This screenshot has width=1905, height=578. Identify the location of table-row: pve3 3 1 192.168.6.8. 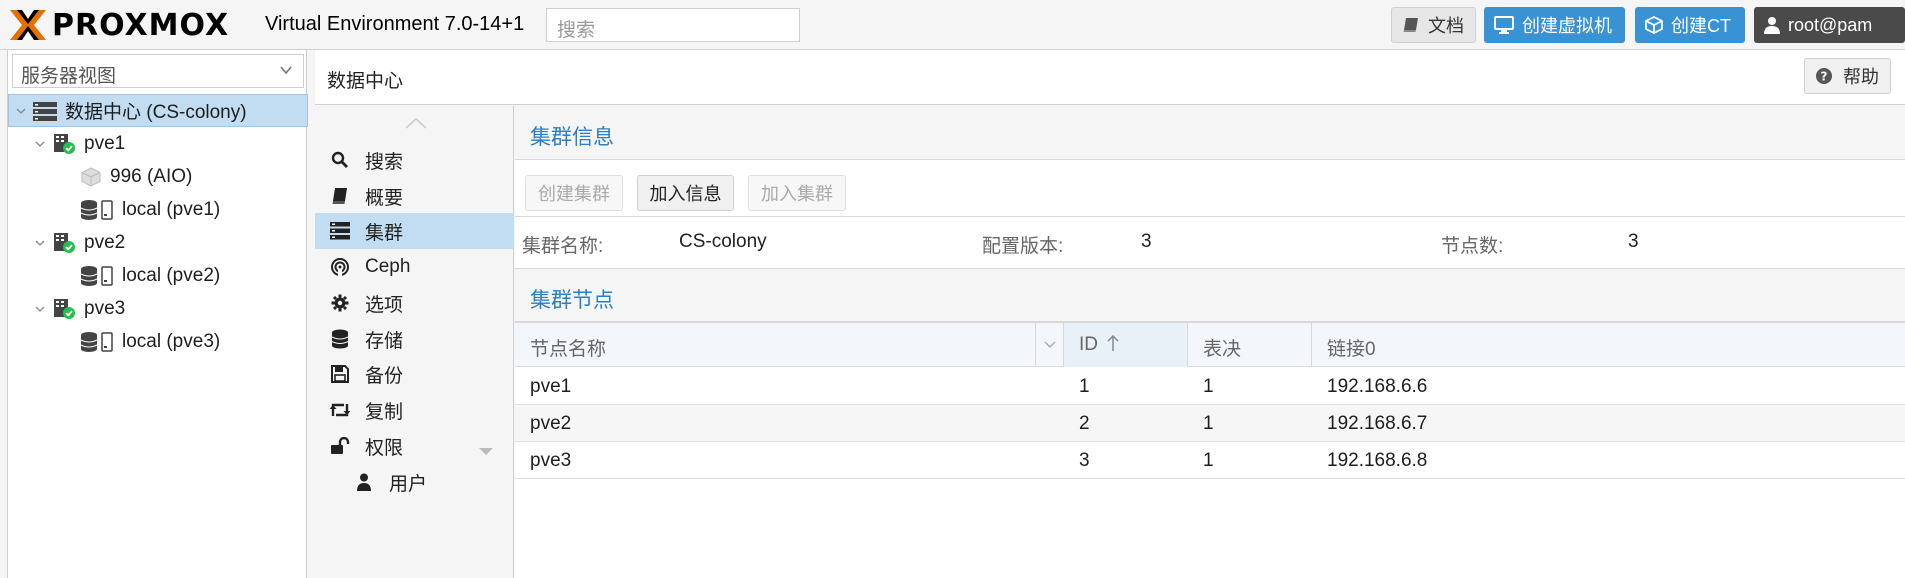
(1210, 460).